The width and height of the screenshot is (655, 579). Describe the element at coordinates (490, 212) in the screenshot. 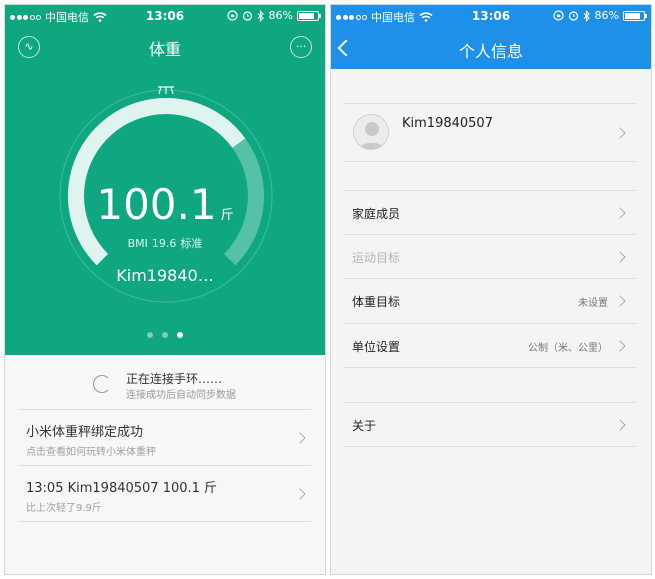

I see `row-family-members: 家庭成员` at that location.